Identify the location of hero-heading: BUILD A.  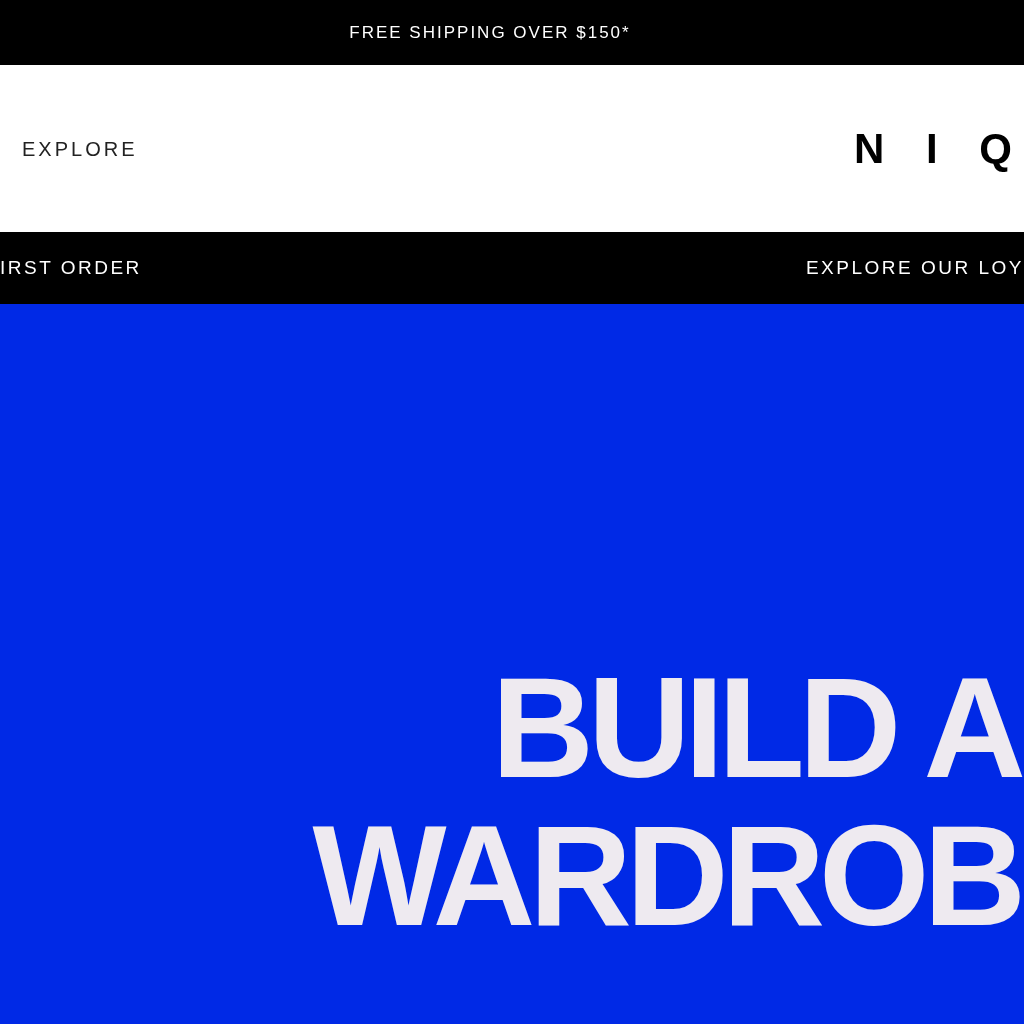
(755, 728).